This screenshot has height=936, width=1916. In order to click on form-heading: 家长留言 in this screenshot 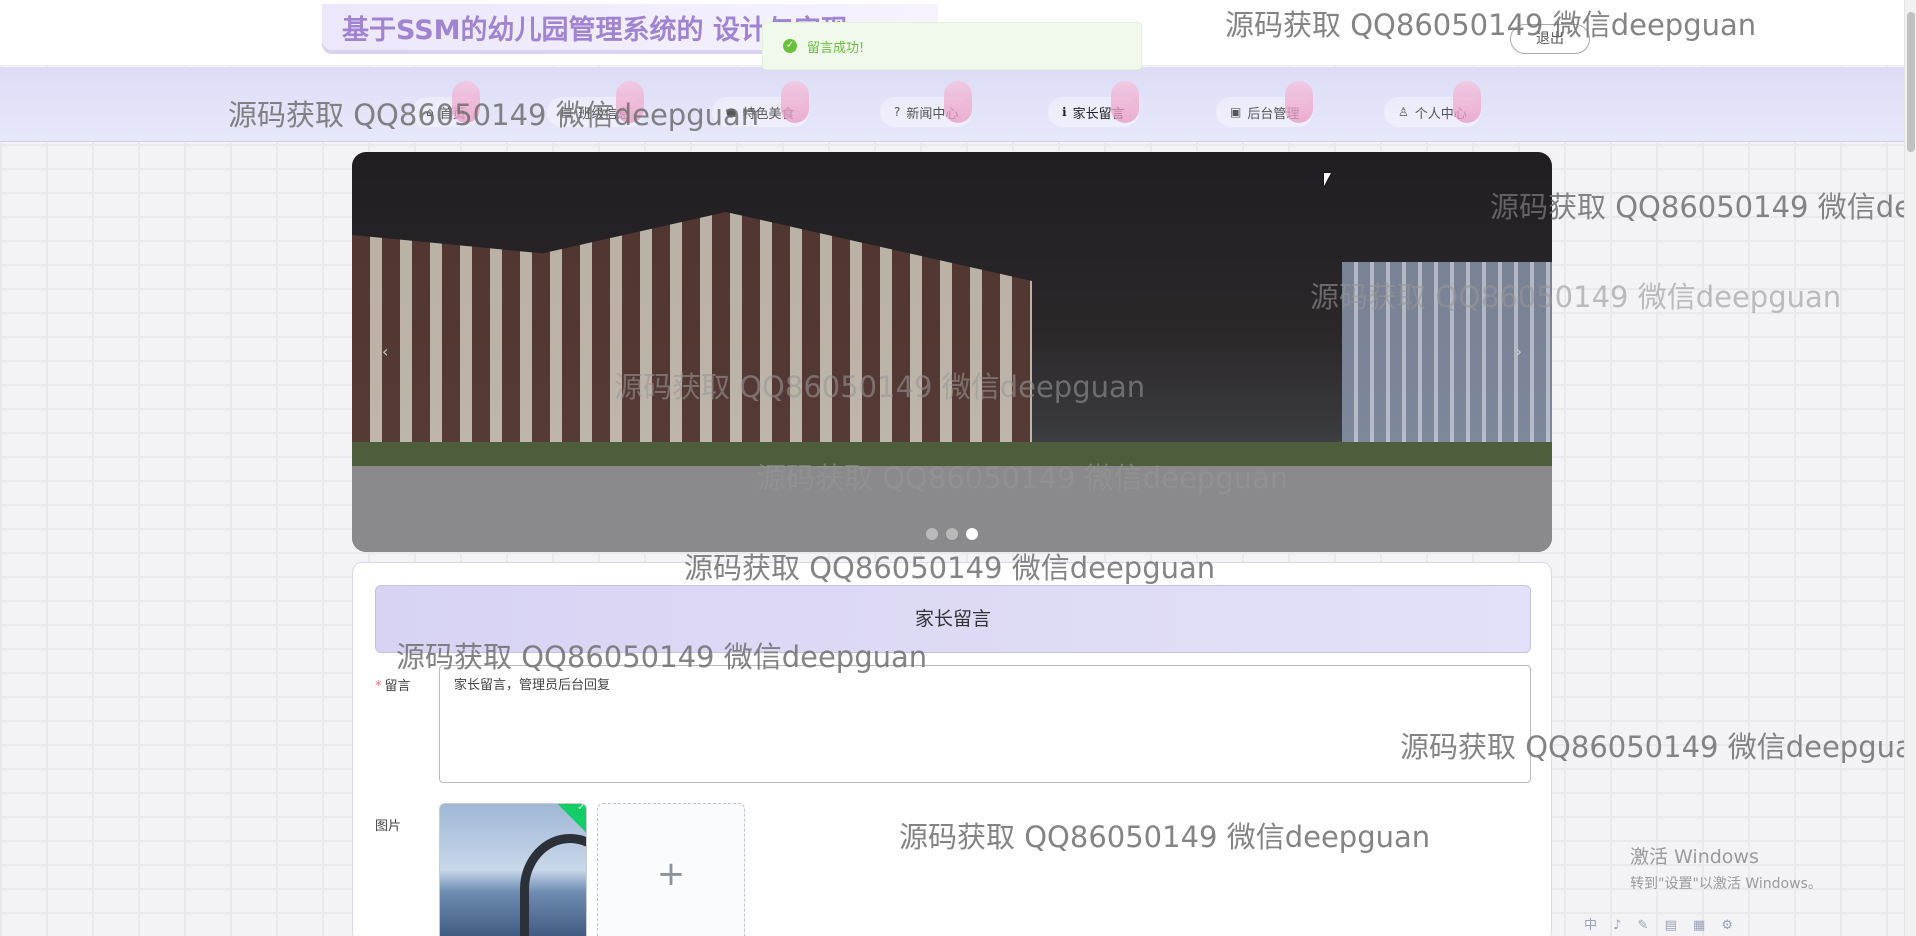, I will do `click(953, 619)`.